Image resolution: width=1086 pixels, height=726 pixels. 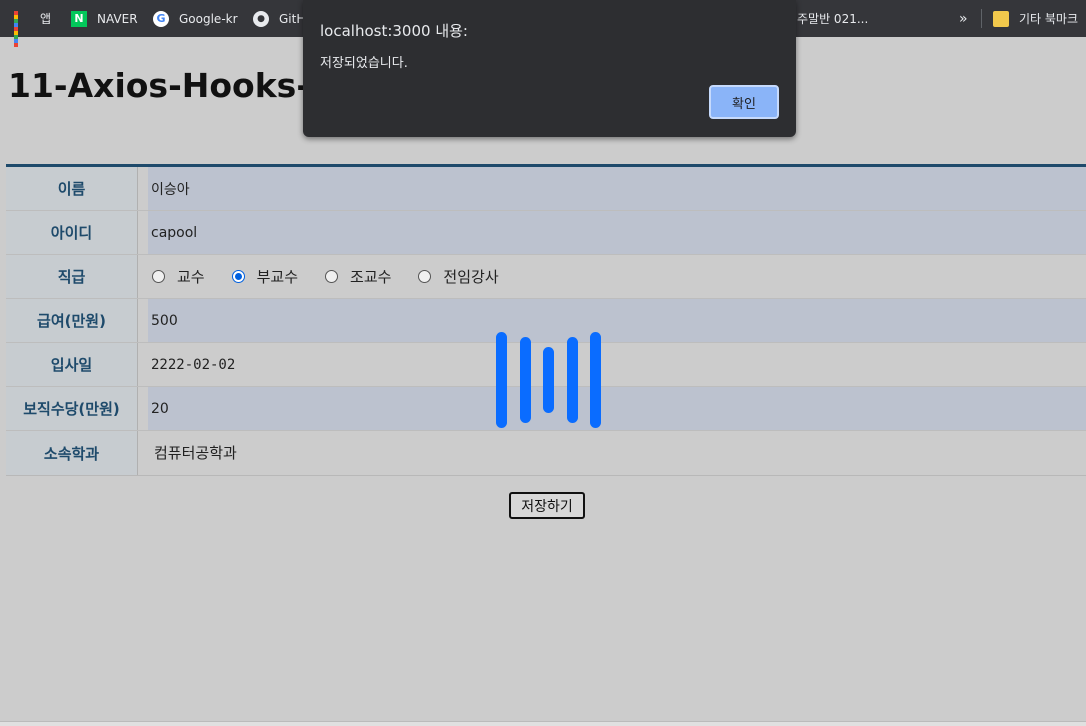 I want to click on loading-spinner, so click(x=551, y=380).